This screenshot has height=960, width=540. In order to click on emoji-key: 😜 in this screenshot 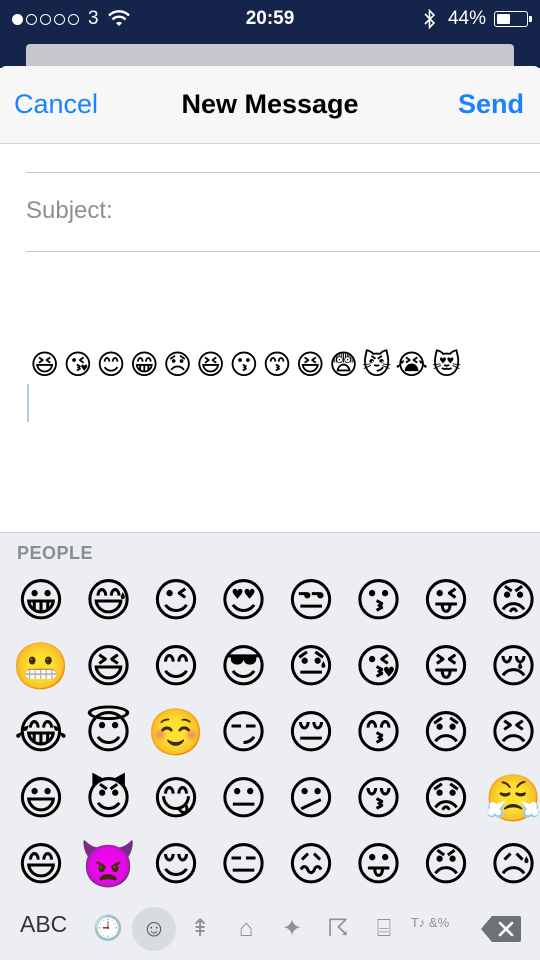, I will do `click(446, 600)`.